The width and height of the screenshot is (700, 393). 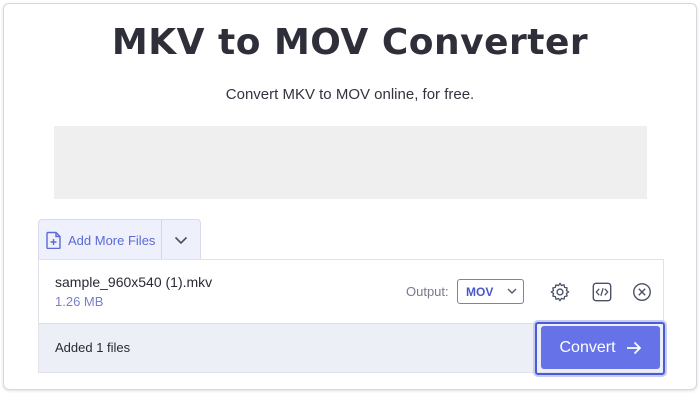 What do you see at coordinates (587, 347) in the screenshot?
I see `convert-label: Convert` at bounding box center [587, 347].